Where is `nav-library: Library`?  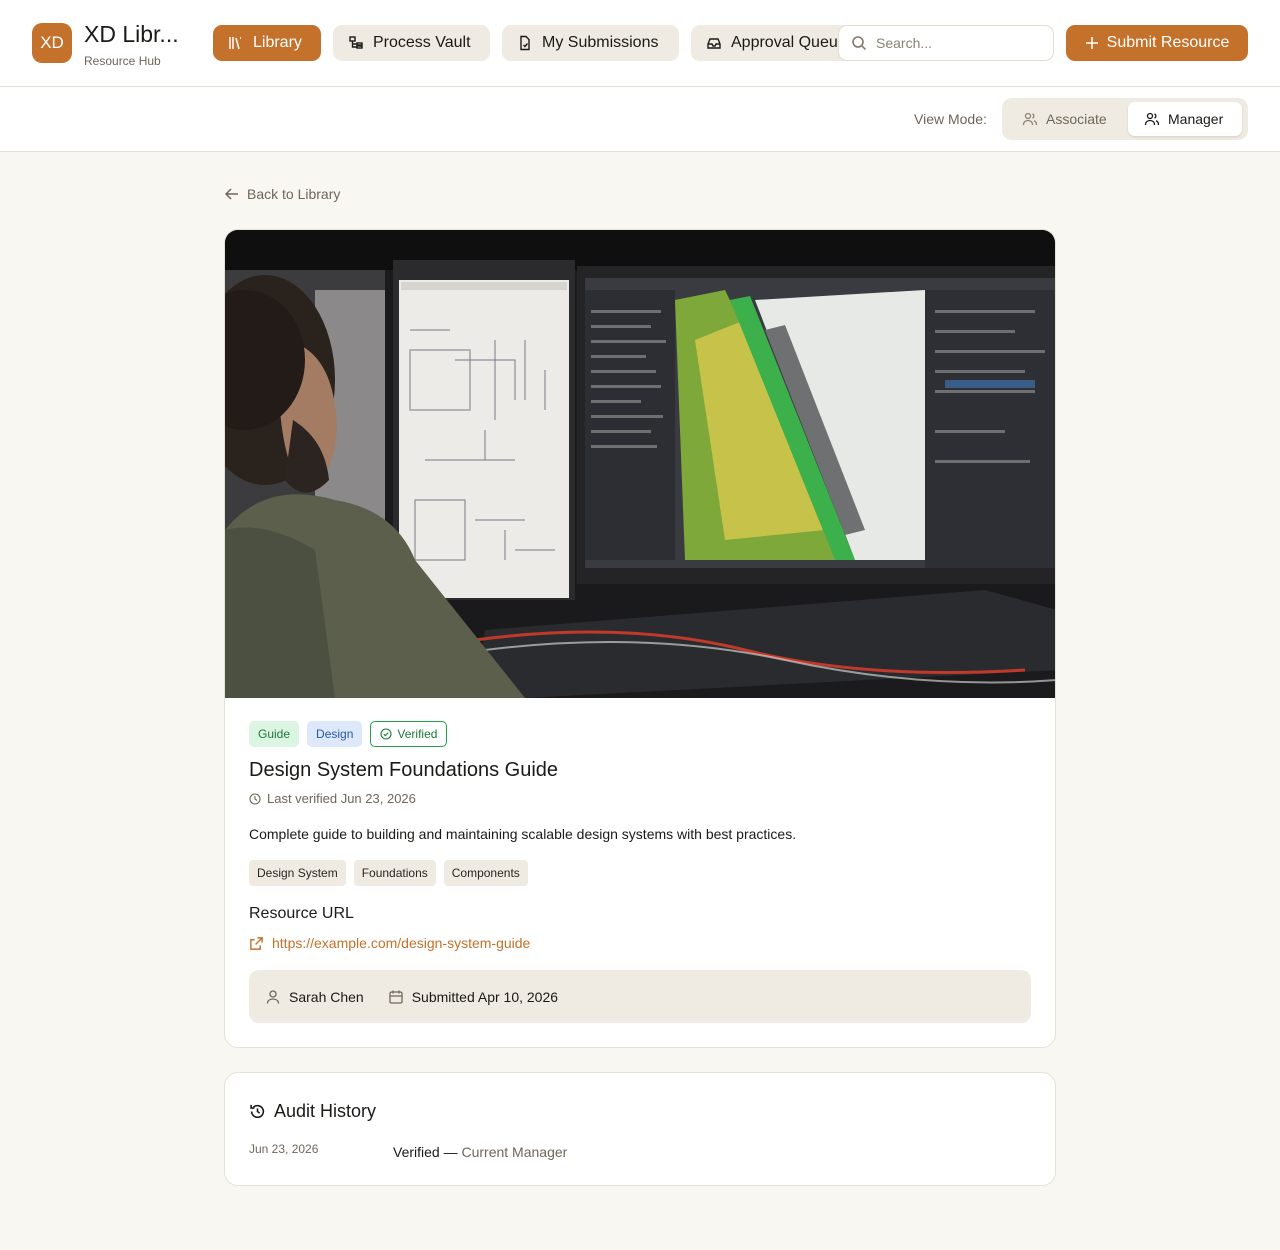
nav-library: Library is located at coordinates (267, 43).